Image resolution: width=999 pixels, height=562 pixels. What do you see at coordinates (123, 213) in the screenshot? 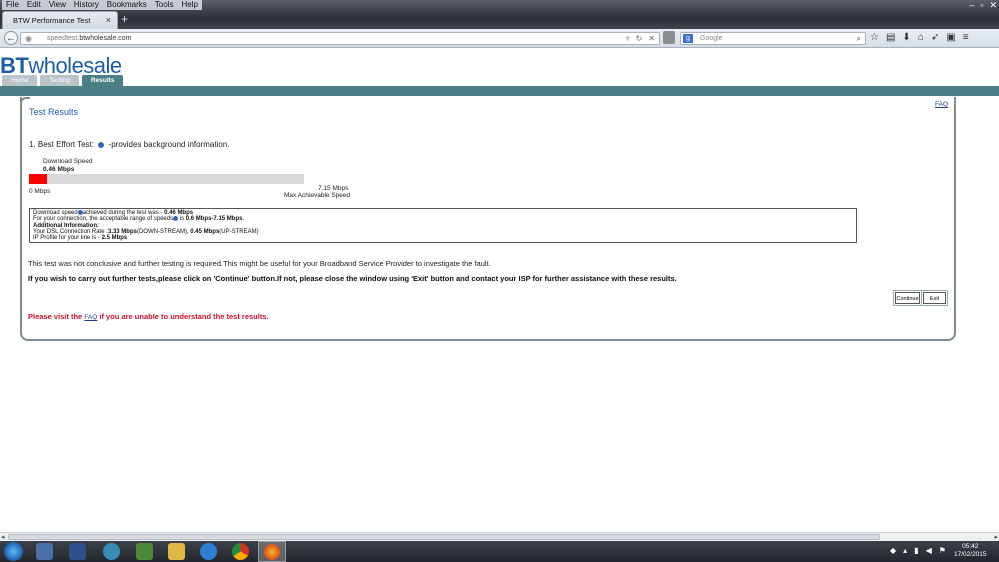
I see `detail-text: achieved during the test was -` at bounding box center [123, 213].